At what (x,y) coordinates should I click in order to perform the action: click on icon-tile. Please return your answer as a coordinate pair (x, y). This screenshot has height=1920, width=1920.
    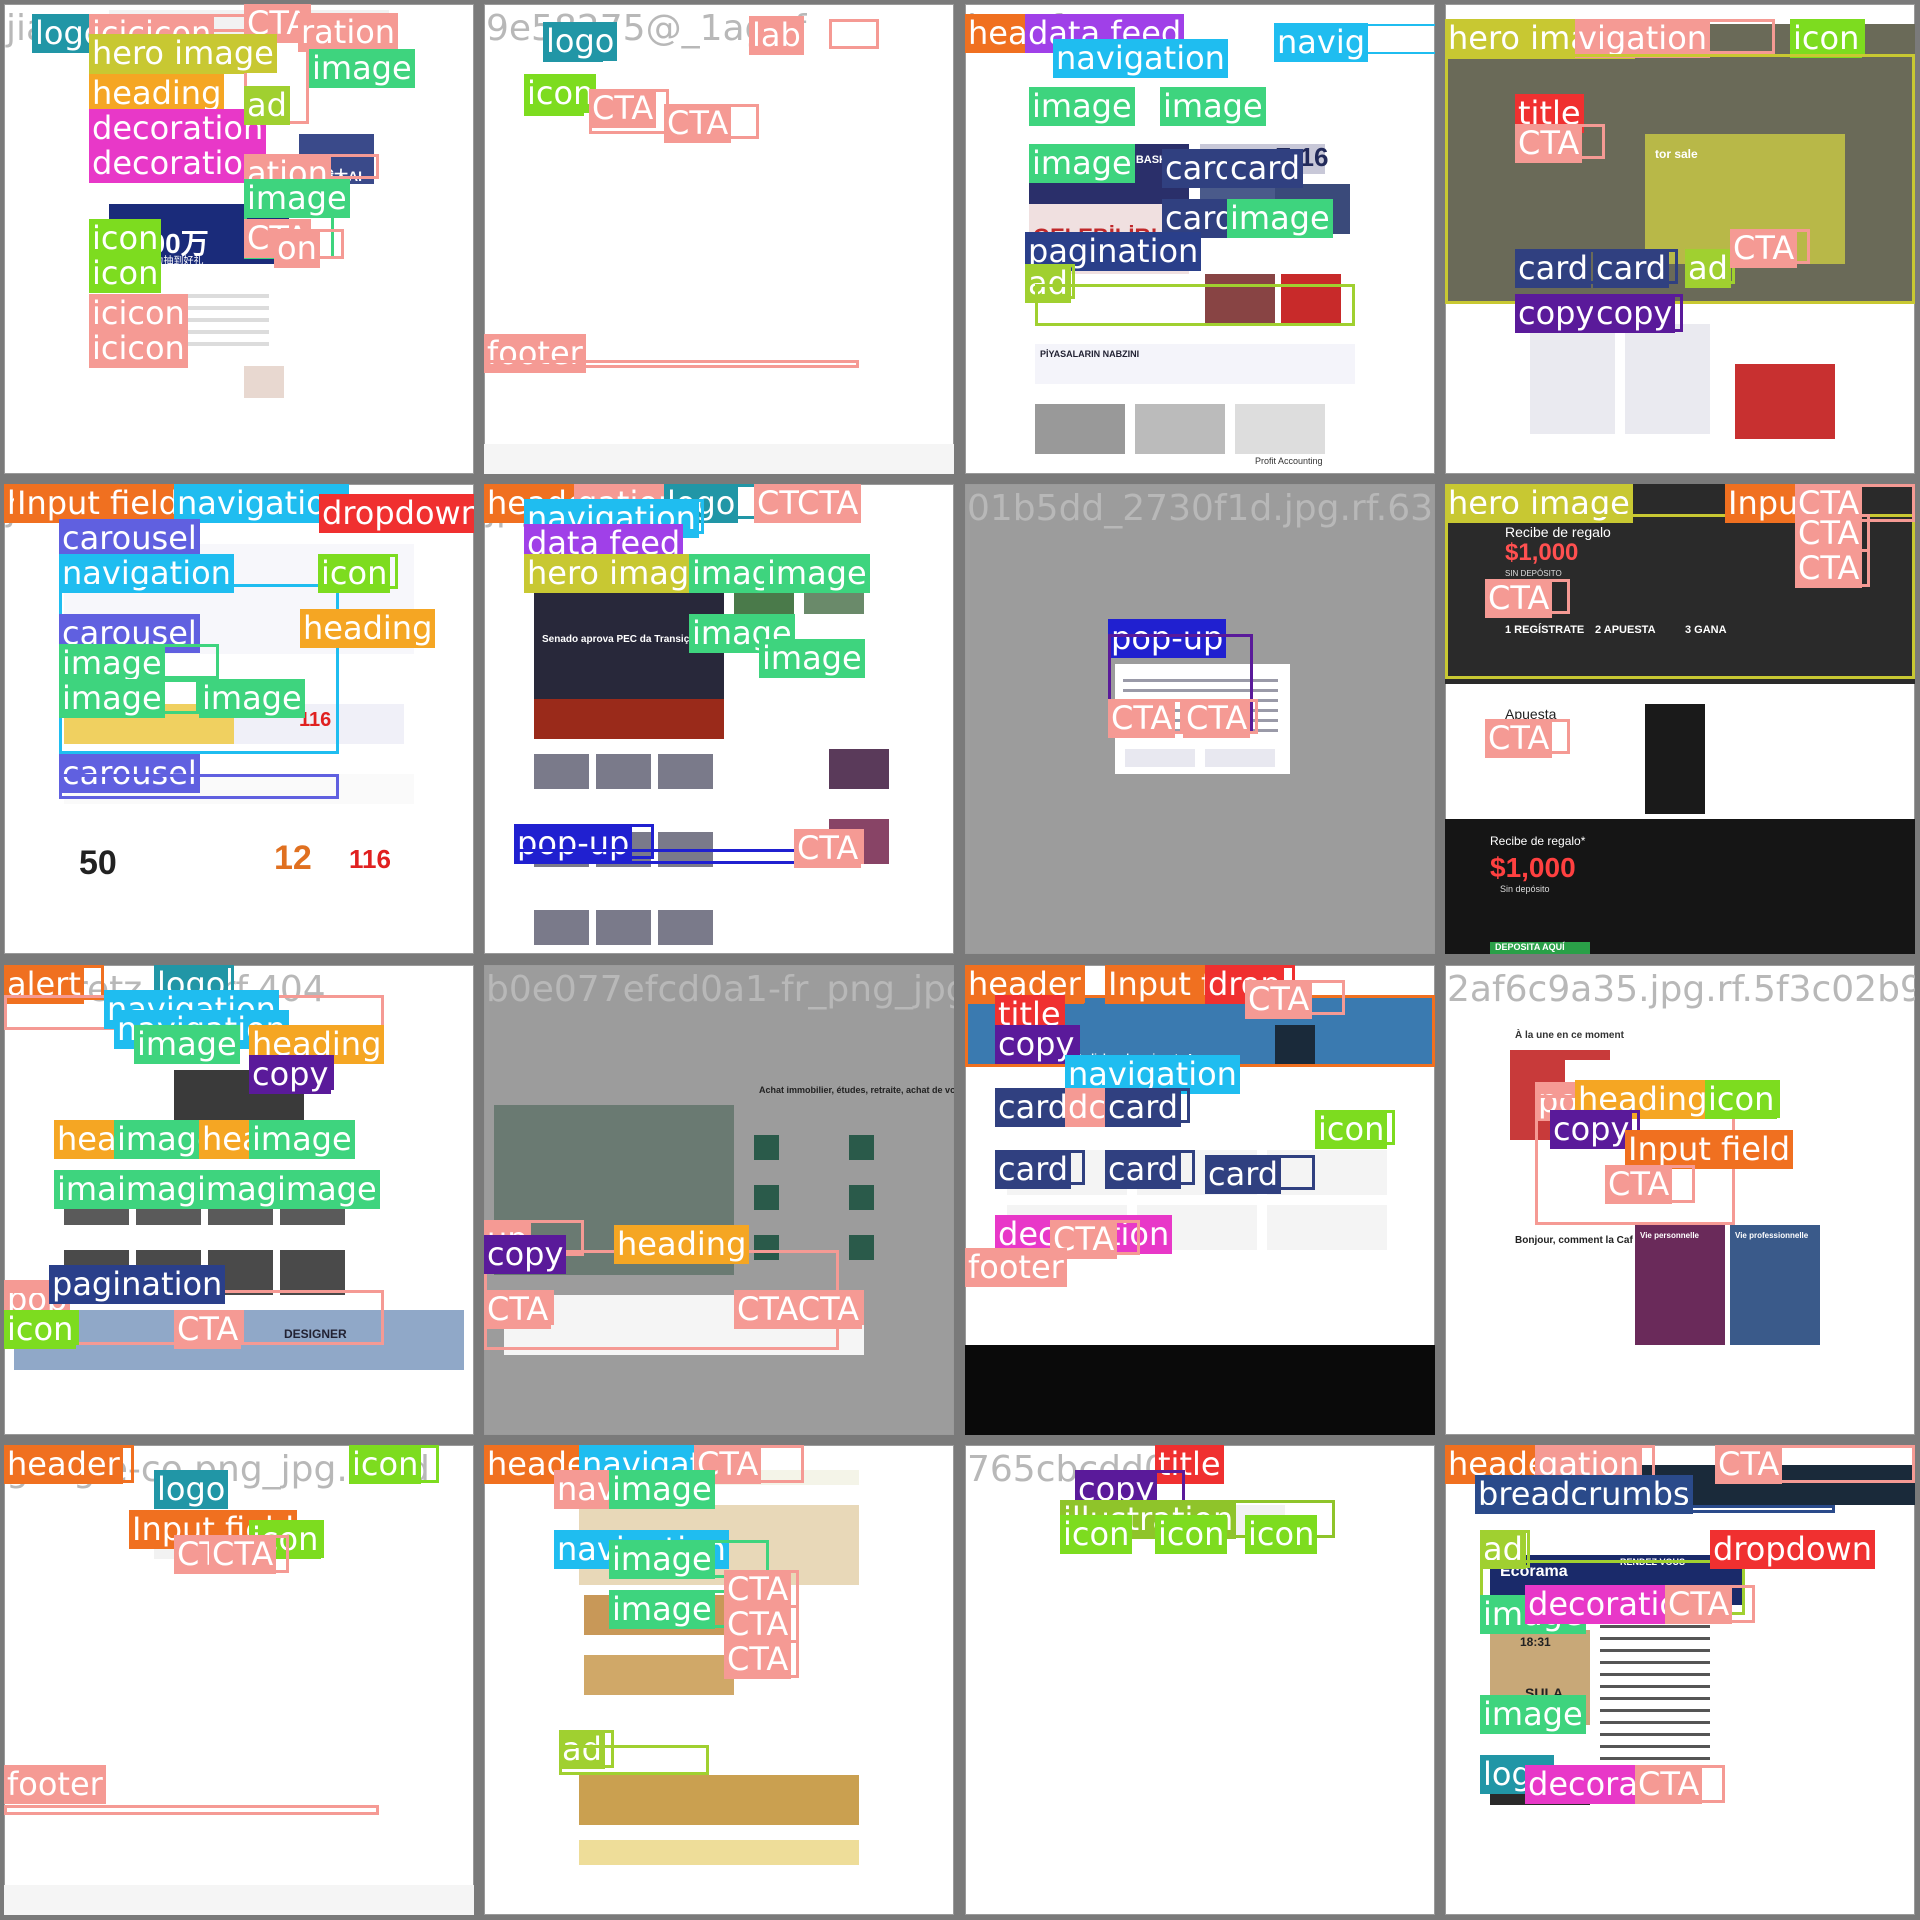
    Looking at the image, I should click on (766, 1147).